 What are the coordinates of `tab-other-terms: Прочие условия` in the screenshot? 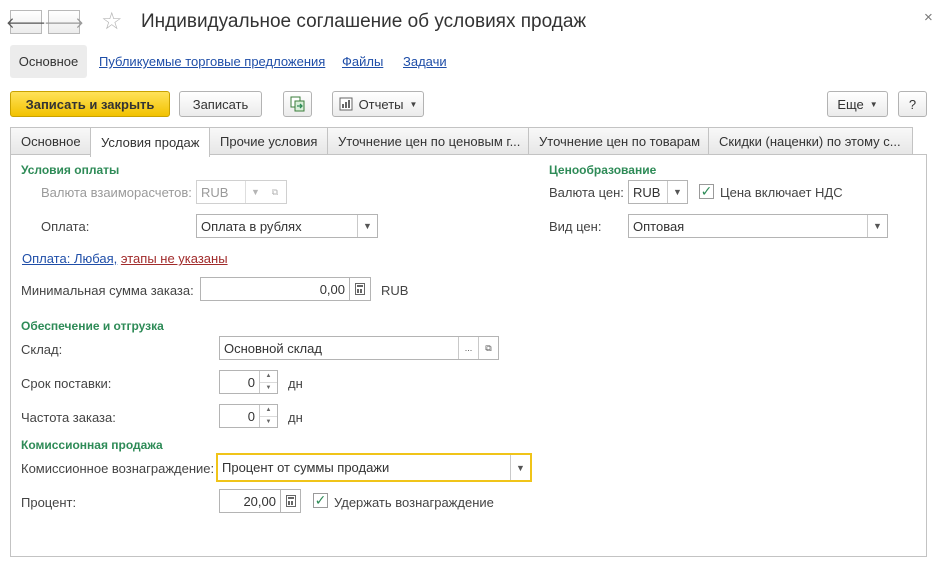 It's located at (268, 141).